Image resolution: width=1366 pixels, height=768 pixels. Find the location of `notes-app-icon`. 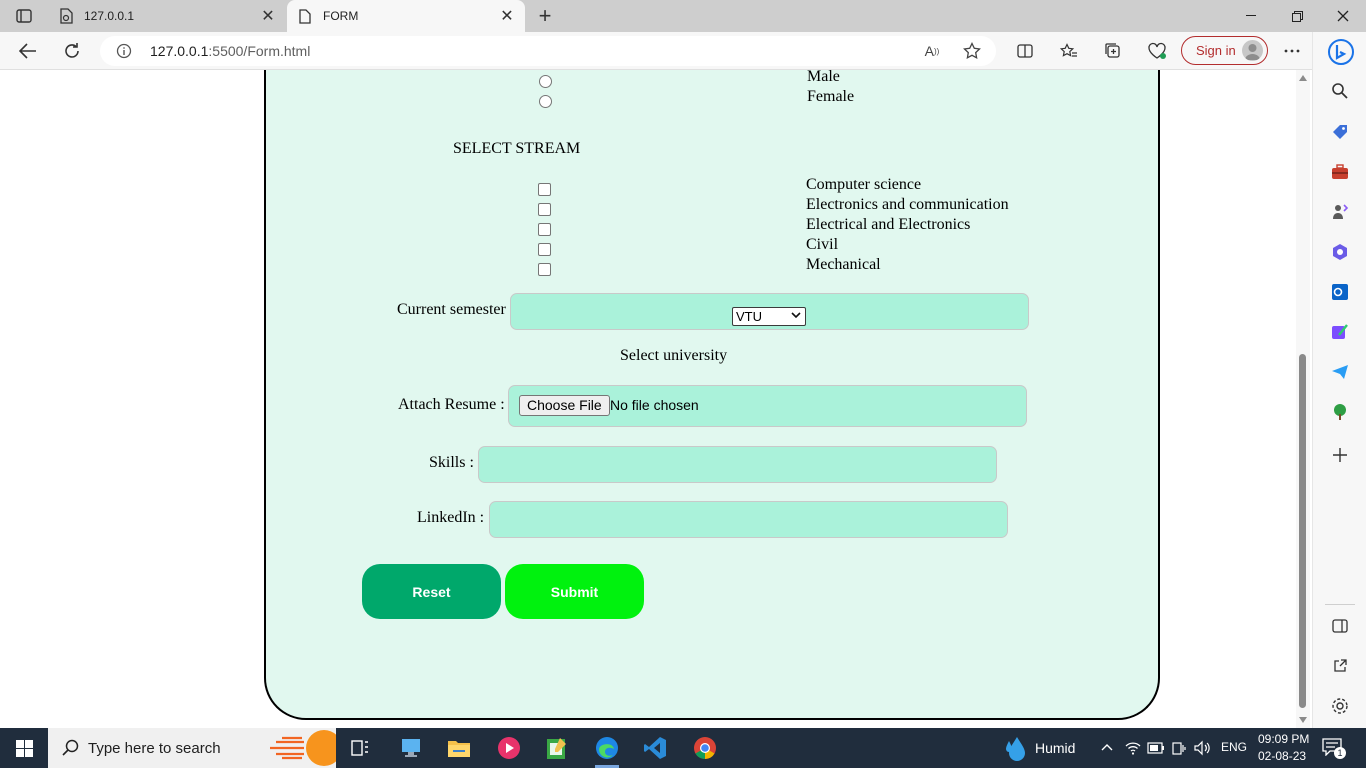

notes-app-icon is located at coordinates (557, 748).